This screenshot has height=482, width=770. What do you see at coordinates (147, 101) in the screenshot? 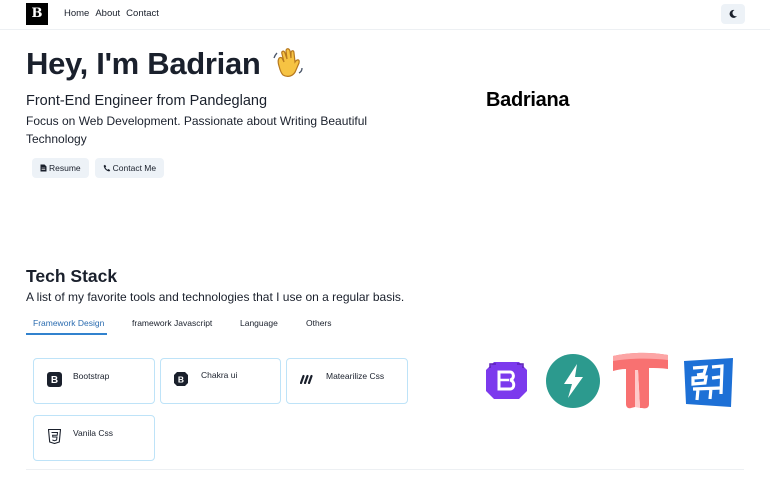
I see `hero-subtitle: Front-End Engineer from Pandeglang` at bounding box center [147, 101].